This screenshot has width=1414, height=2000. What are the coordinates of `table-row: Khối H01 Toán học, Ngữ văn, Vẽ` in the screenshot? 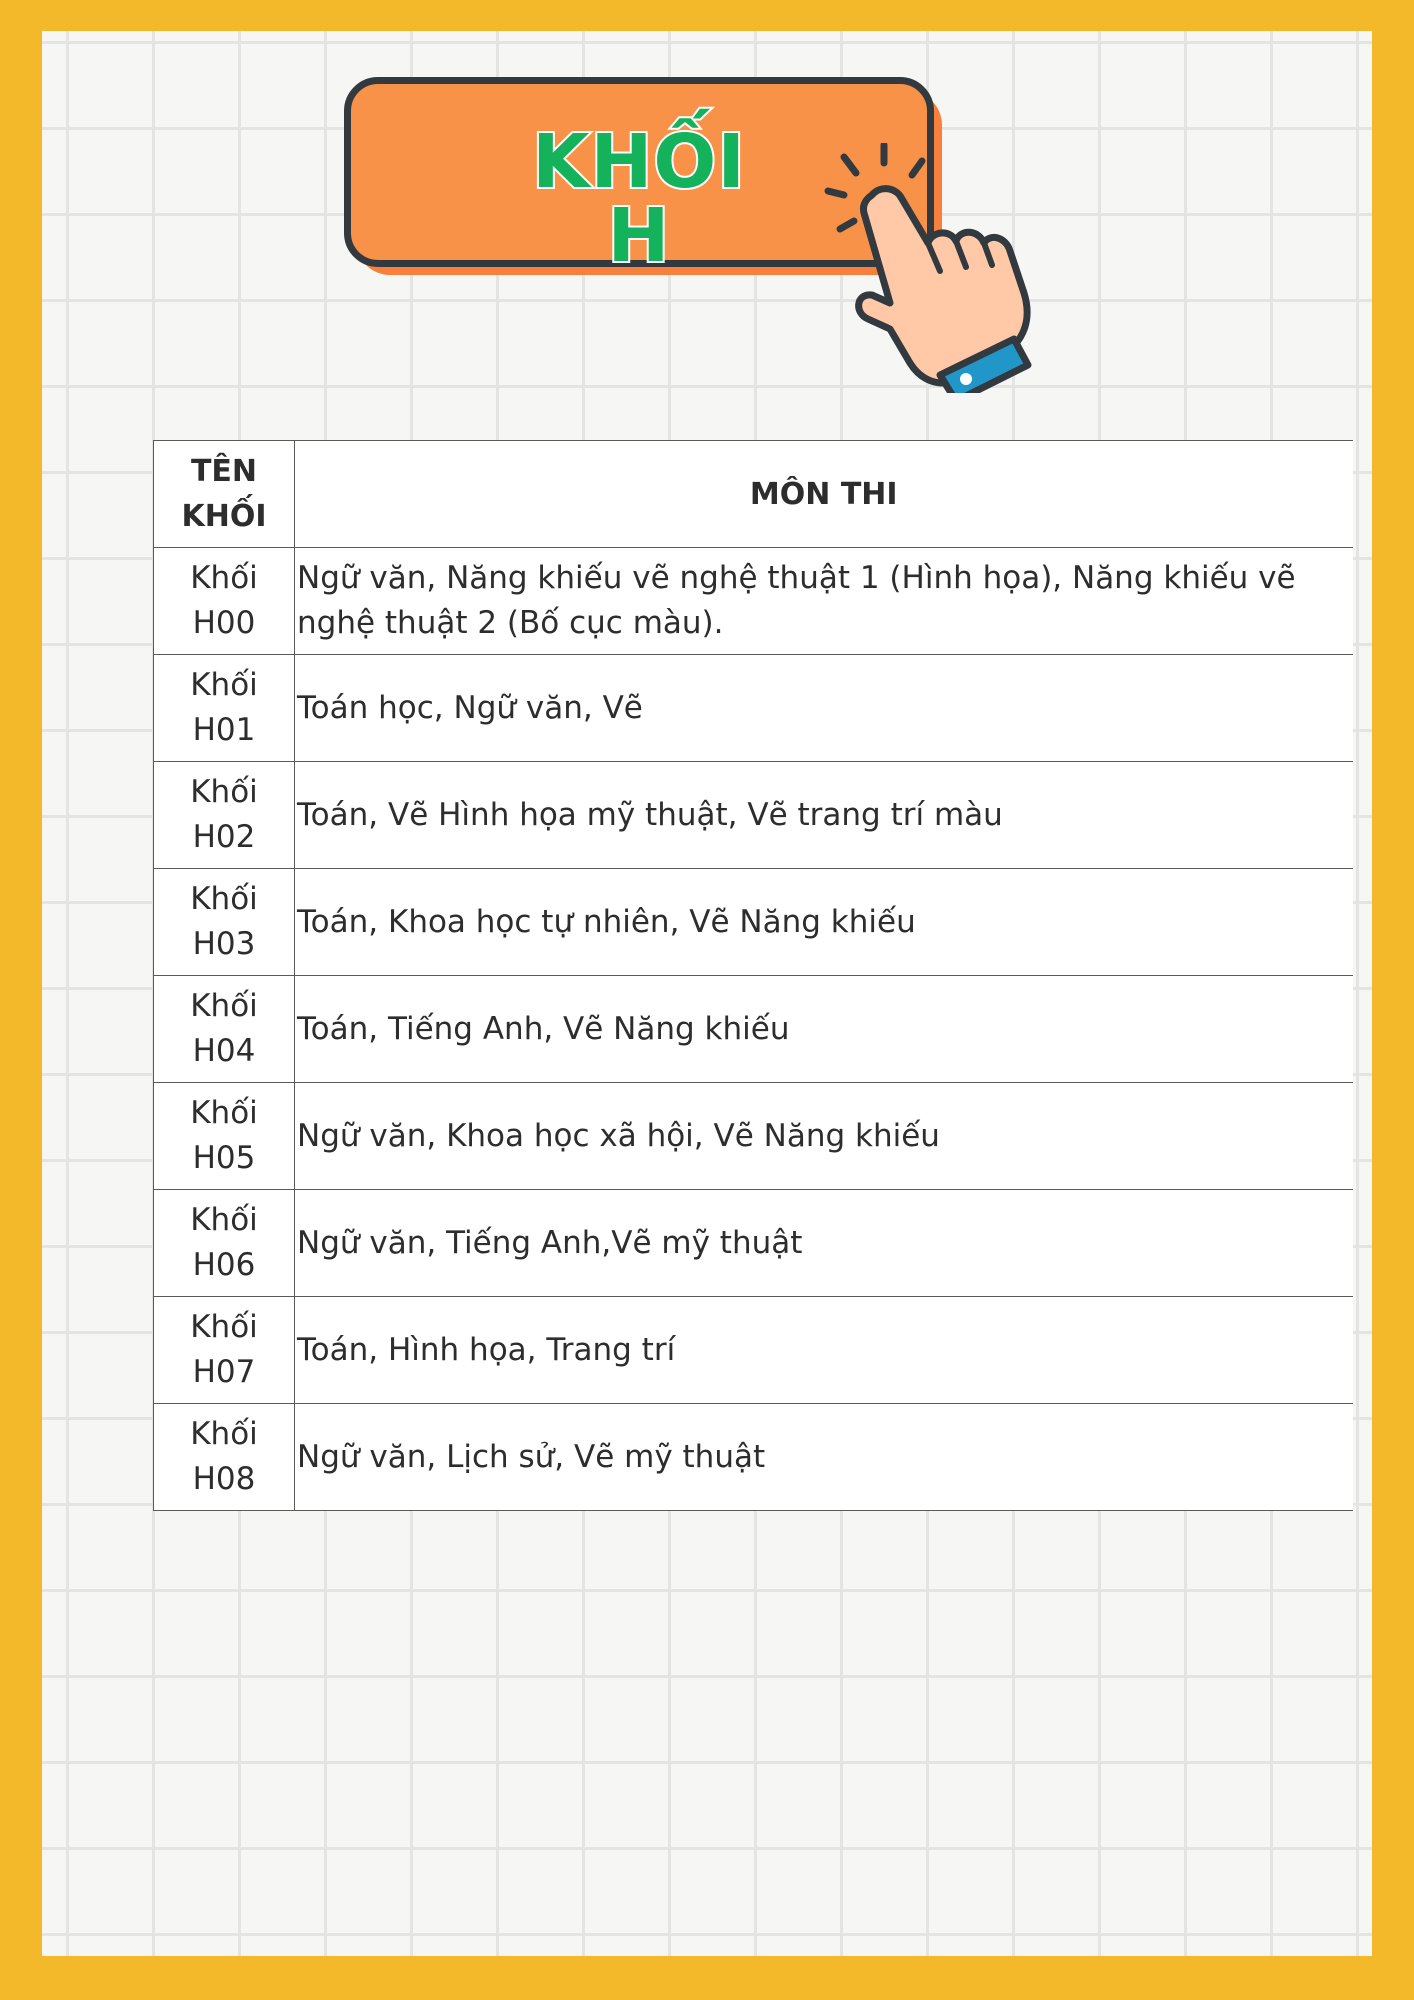 It's located at (753, 708).